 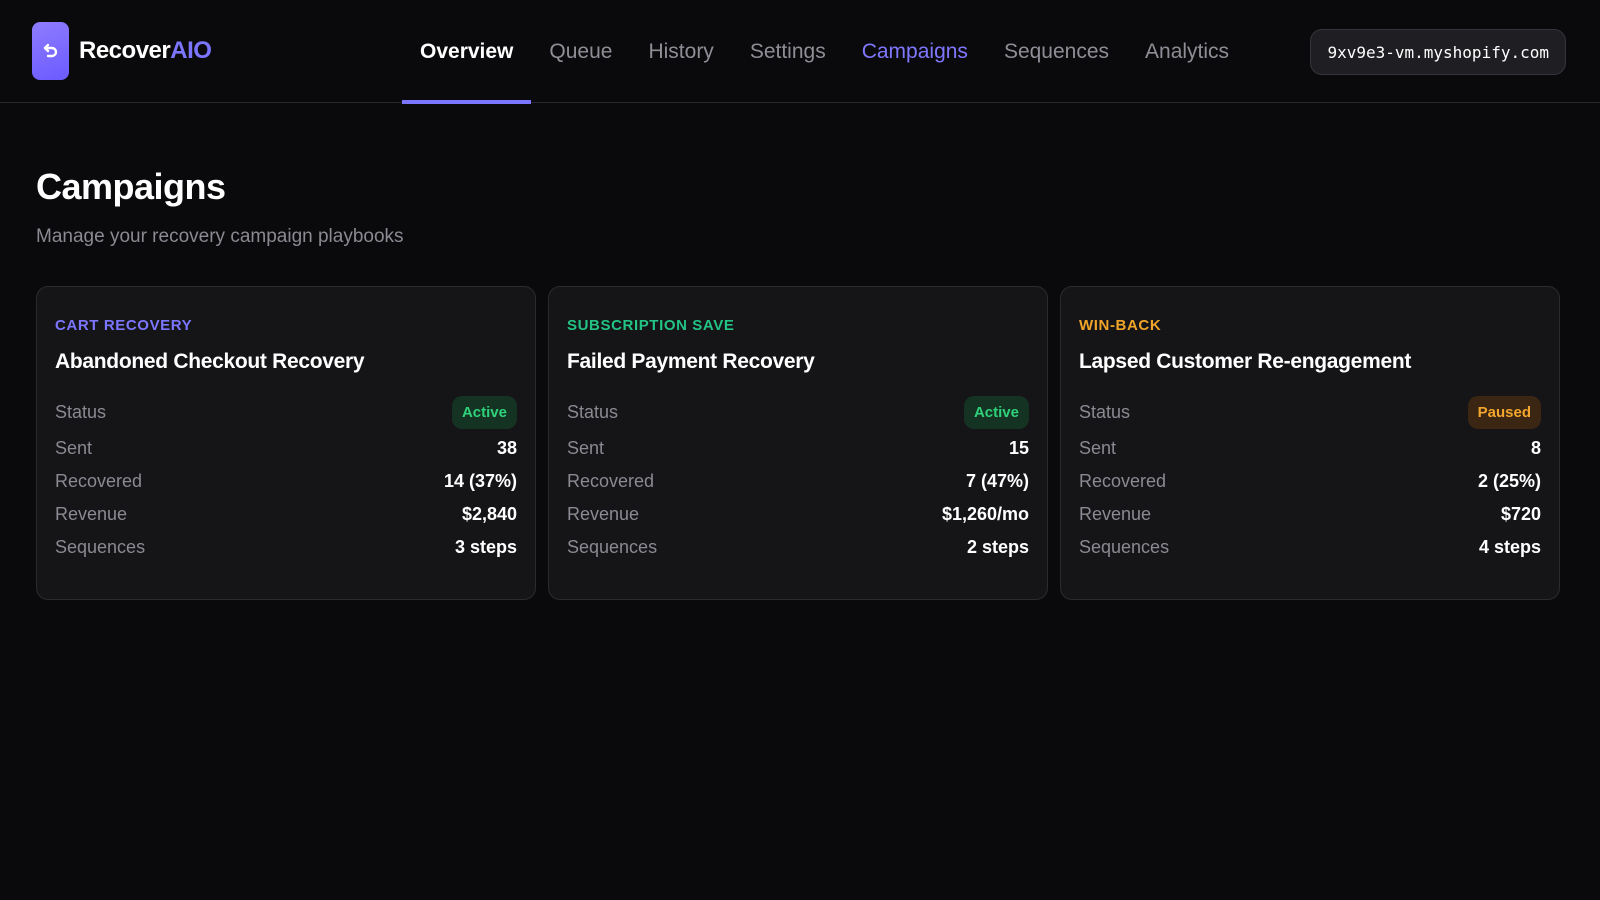 I want to click on page-subtitle: Manage your recovery campaign playbooks, so click(x=220, y=236).